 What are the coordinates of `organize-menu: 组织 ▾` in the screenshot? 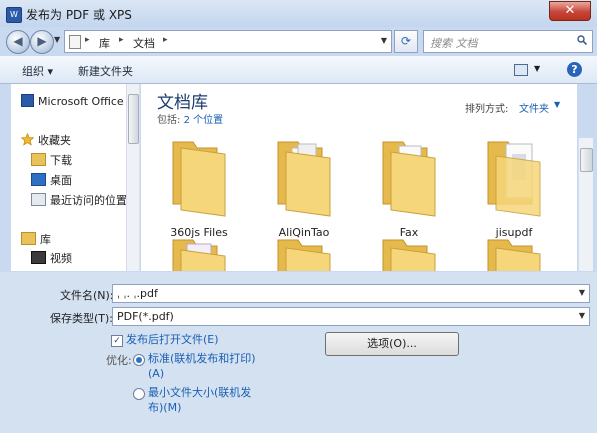 It's located at (37, 71).